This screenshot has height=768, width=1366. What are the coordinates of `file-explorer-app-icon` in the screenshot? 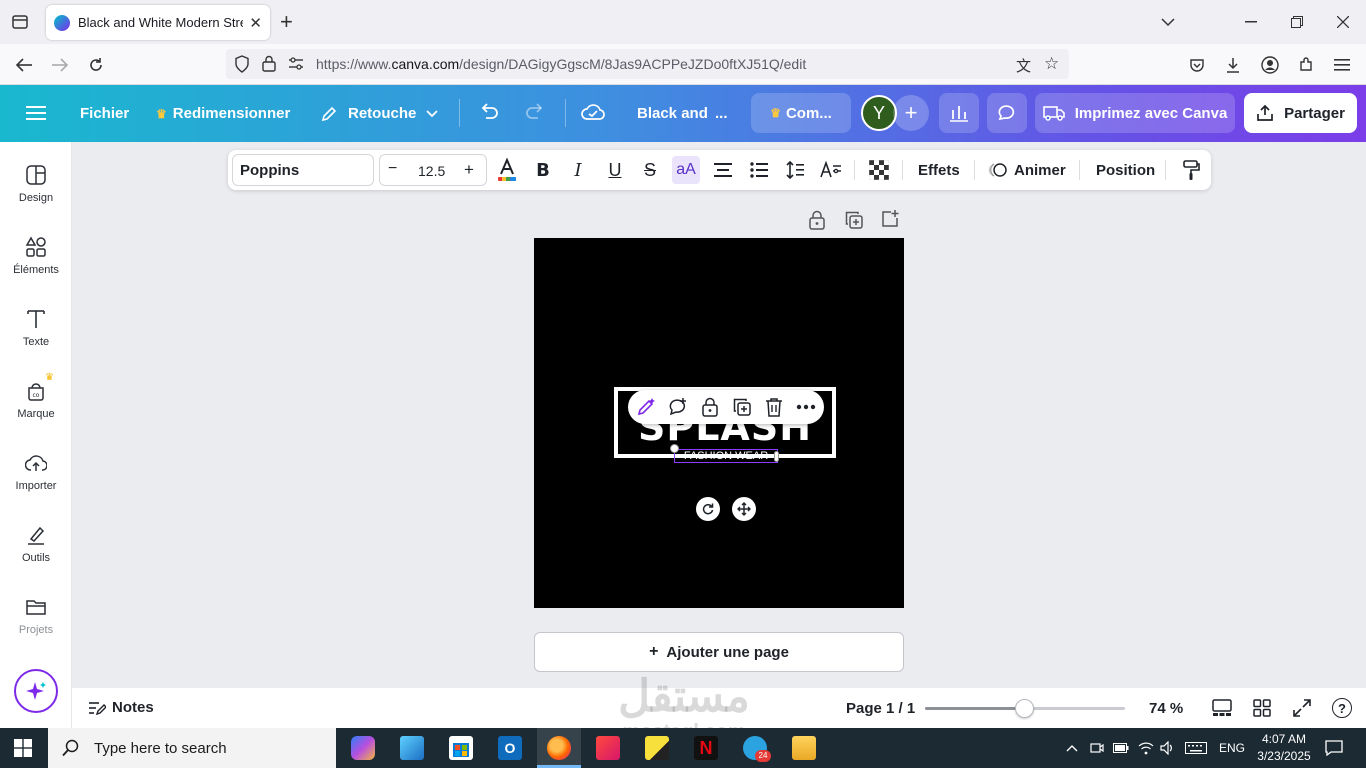 It's located at (804, 748).